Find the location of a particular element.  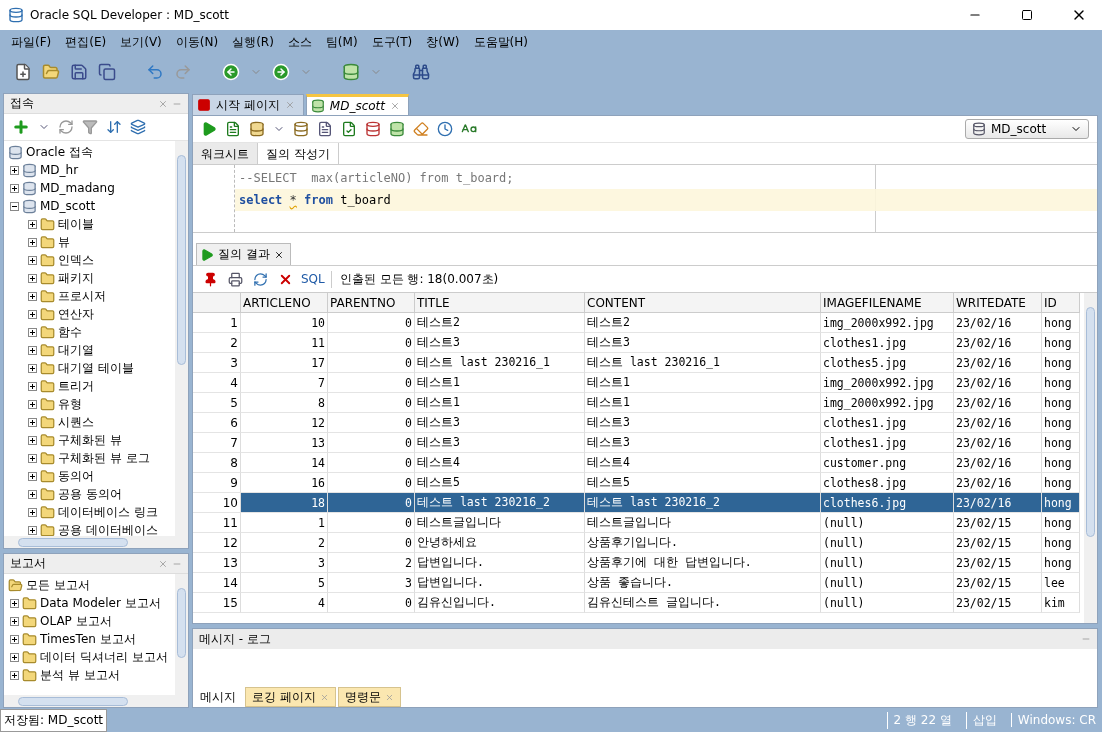

code-editor: --SELECT max(articleNO) from t_board; select * from t_board is located at coordinates (666, 198).